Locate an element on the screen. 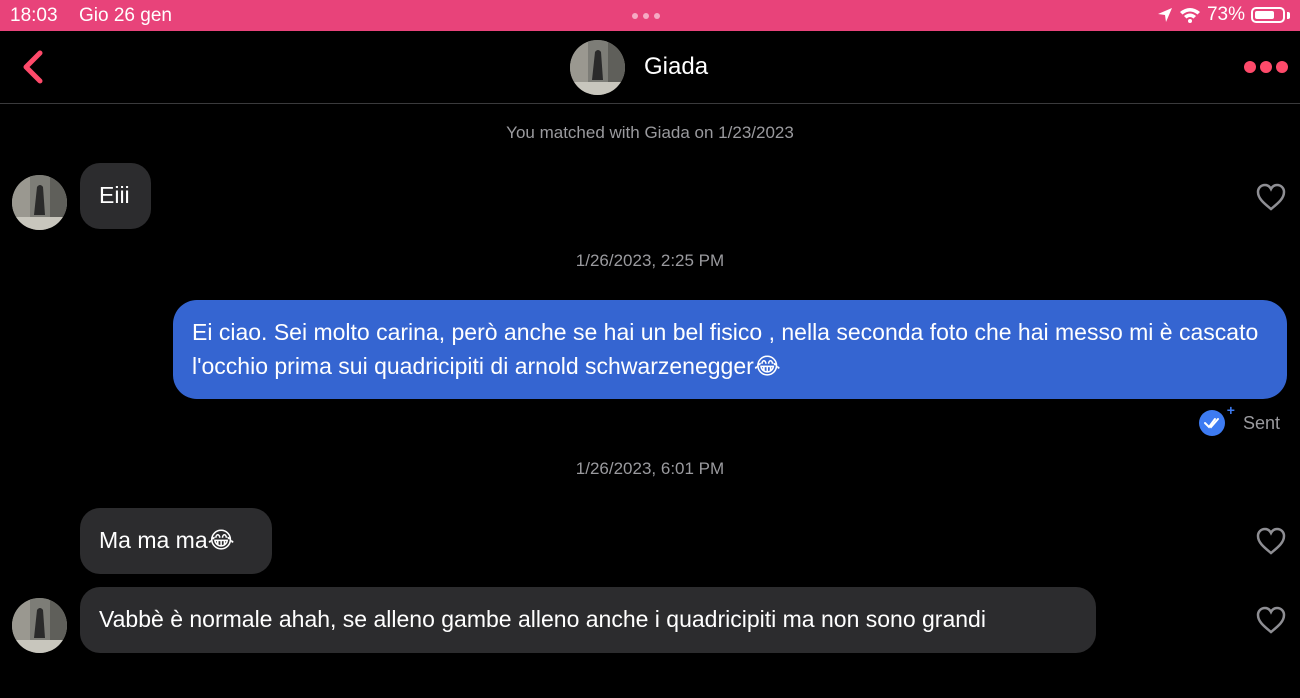 This screenshot has height=698, width=1300. back-chevron-icon is located at coordinates (33, 67).